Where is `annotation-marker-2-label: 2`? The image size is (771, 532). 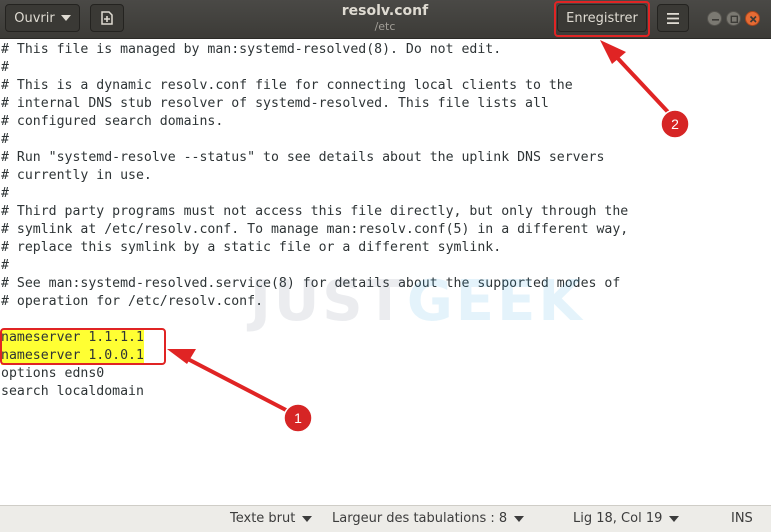 annotation-marker-2-label: 2 is located at coordinates (675, 124).